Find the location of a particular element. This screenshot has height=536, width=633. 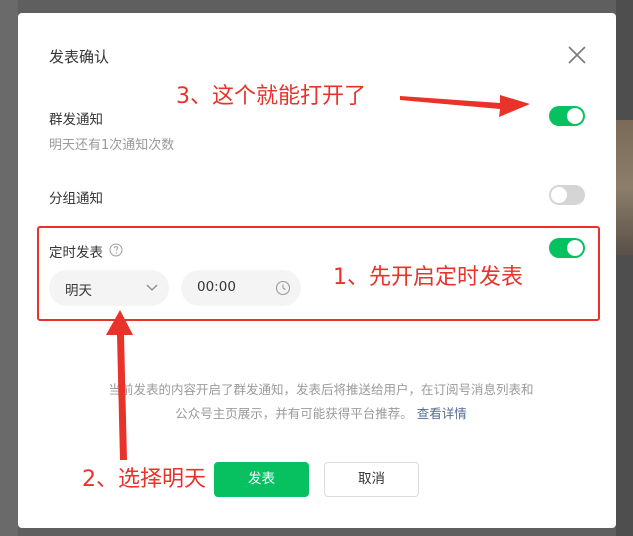

annotation-step1: 1、先开启定时发表 is located at coordinates (428, 277).